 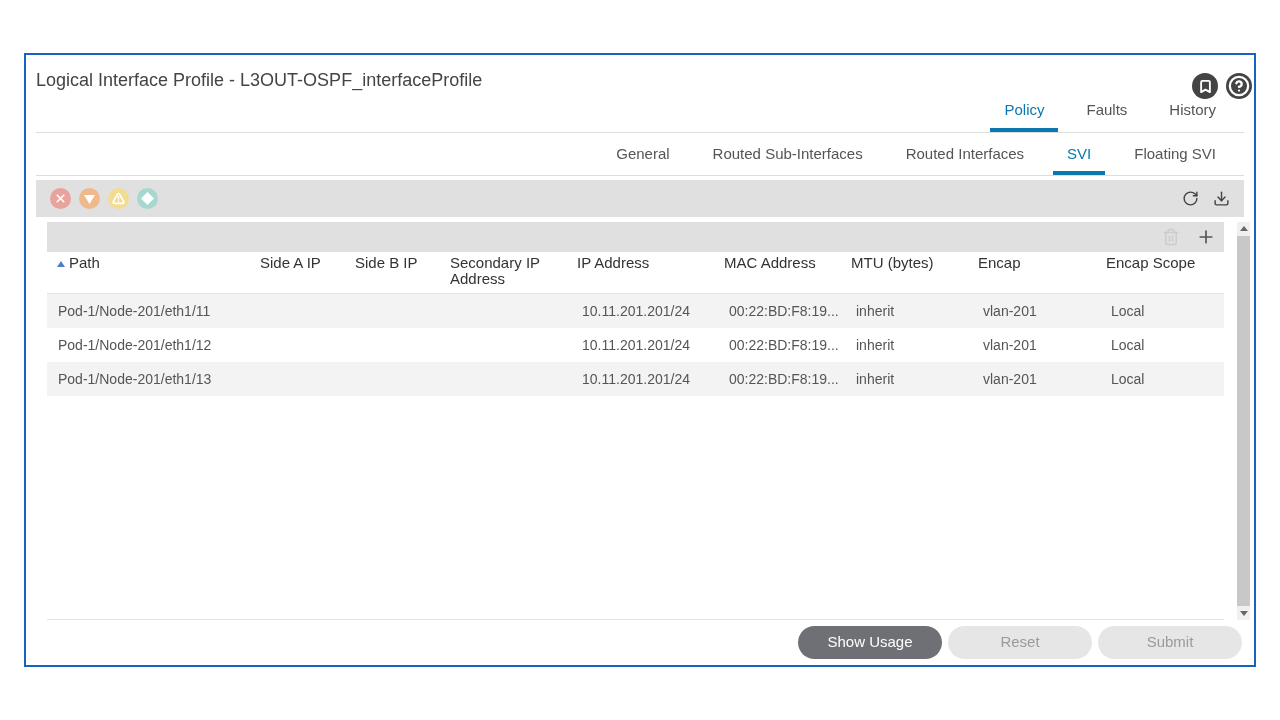 I want to click on column-header: MTU (bytes), so click(x=892, y=263).